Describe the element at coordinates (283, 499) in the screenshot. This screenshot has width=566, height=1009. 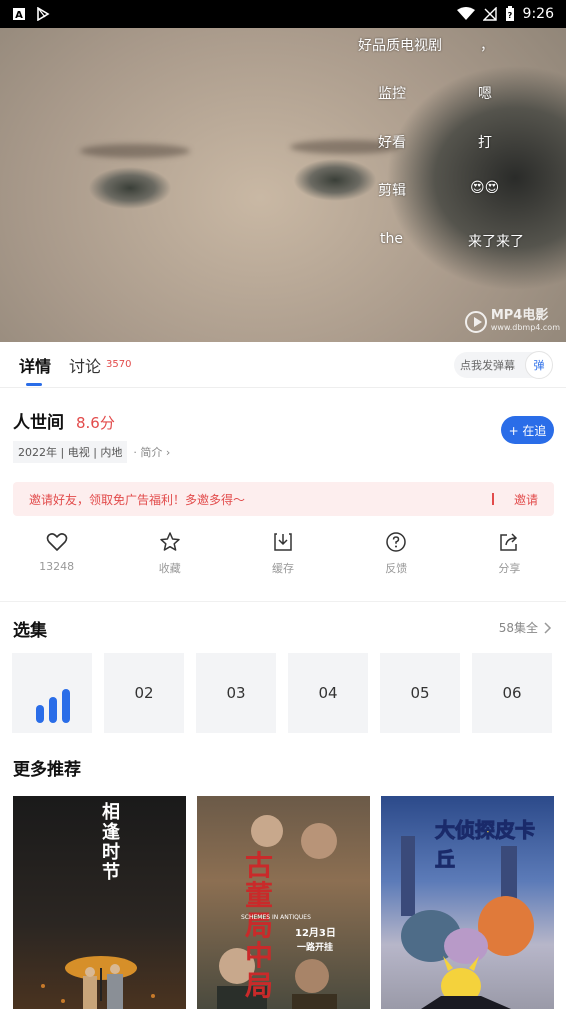
I see `invite-banner: 邀请好友，领取免广告福利！多邀多得～ 邀请` at that location.